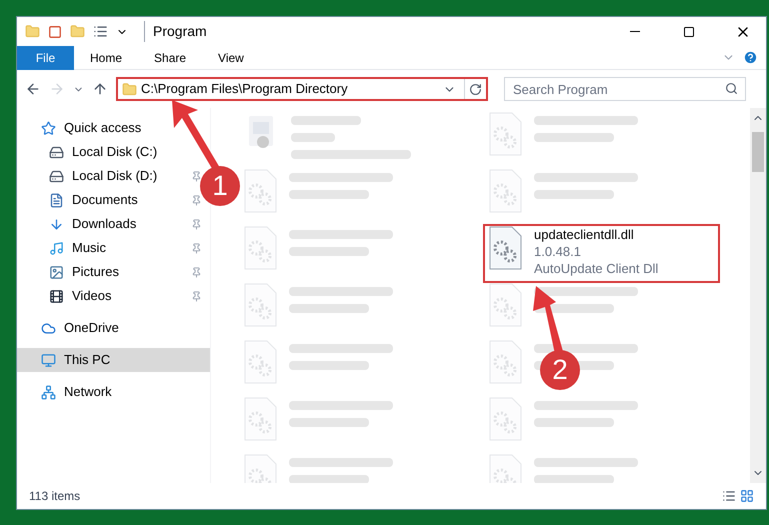  I want to click on address-bar: C:\Program Files\Program Directory, so click(302, 89).